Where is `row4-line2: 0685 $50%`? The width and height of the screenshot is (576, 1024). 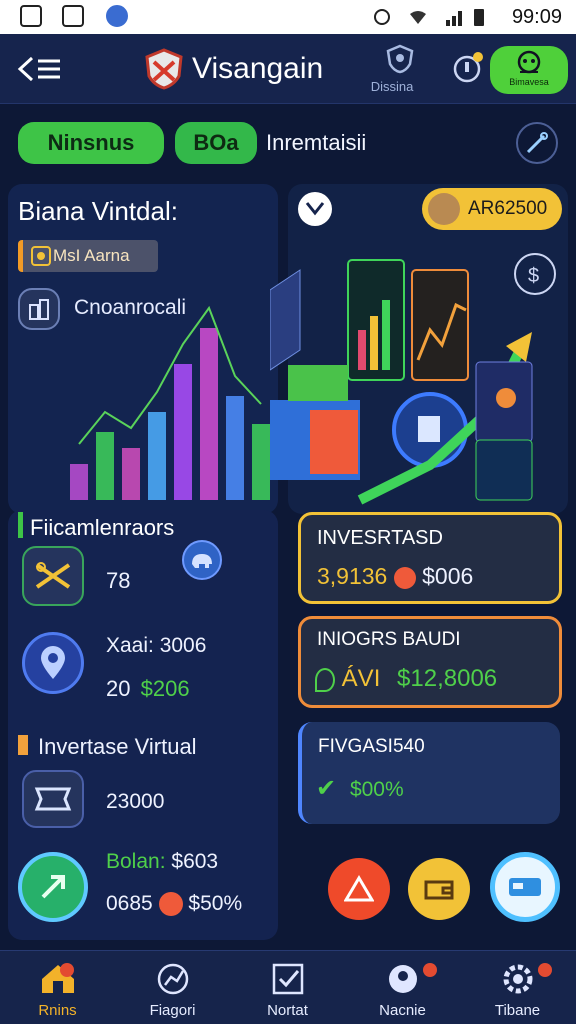
row4-line2: 0685 $50% is located at coordinates (174, 904).